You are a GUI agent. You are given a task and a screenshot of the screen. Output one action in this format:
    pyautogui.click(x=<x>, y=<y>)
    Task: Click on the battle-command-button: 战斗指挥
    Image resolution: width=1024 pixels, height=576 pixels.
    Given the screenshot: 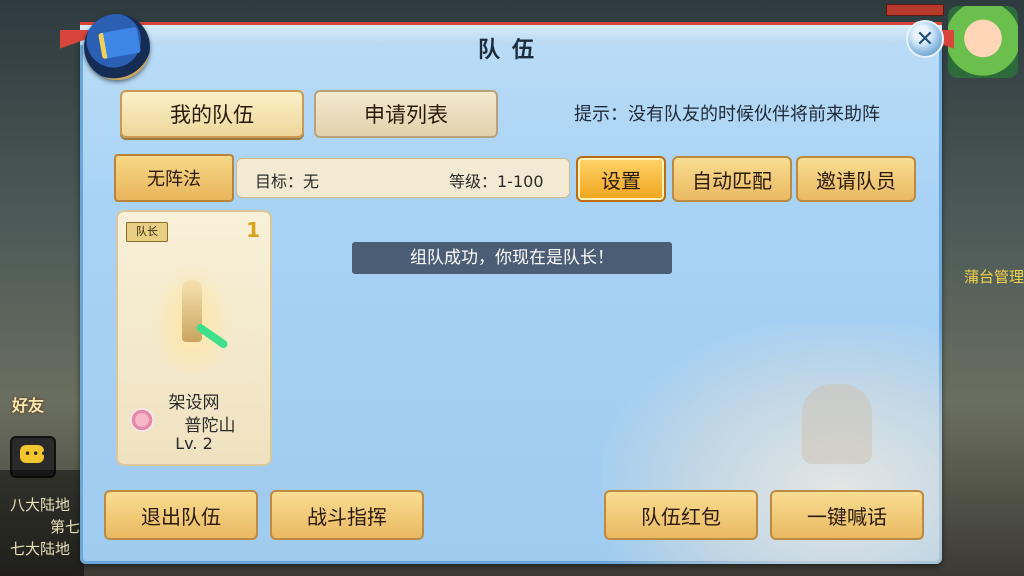 What is the action you would take?
    pyautogui.click(x=347, y=515)
    